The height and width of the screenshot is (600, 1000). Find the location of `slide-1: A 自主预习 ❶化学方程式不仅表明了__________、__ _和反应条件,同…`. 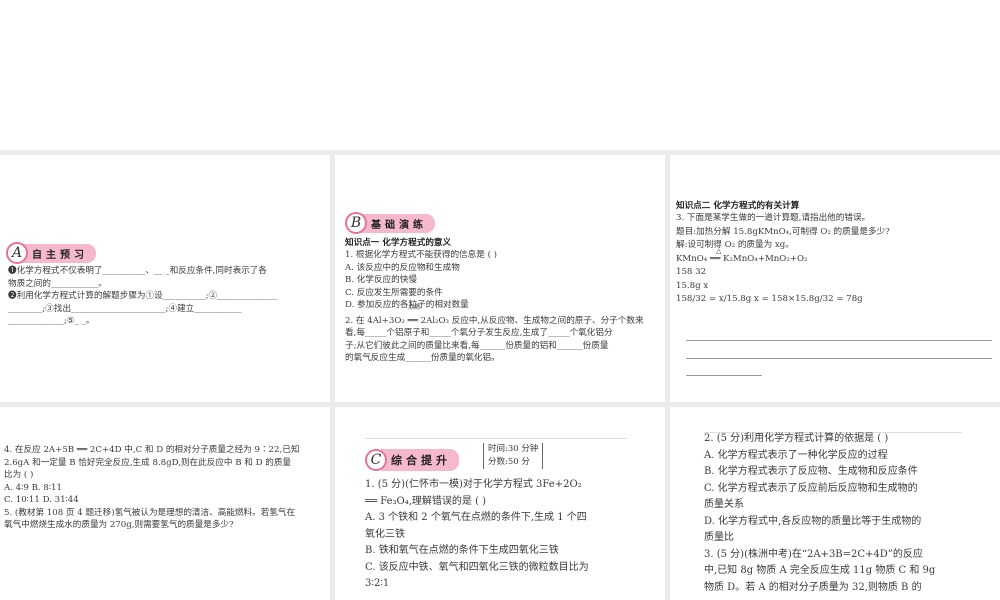

slide-1: A 自主预习 ❶化学方程式不仅表明了__________、__ _和反应条件,同… is located at coordinates (165, 278).